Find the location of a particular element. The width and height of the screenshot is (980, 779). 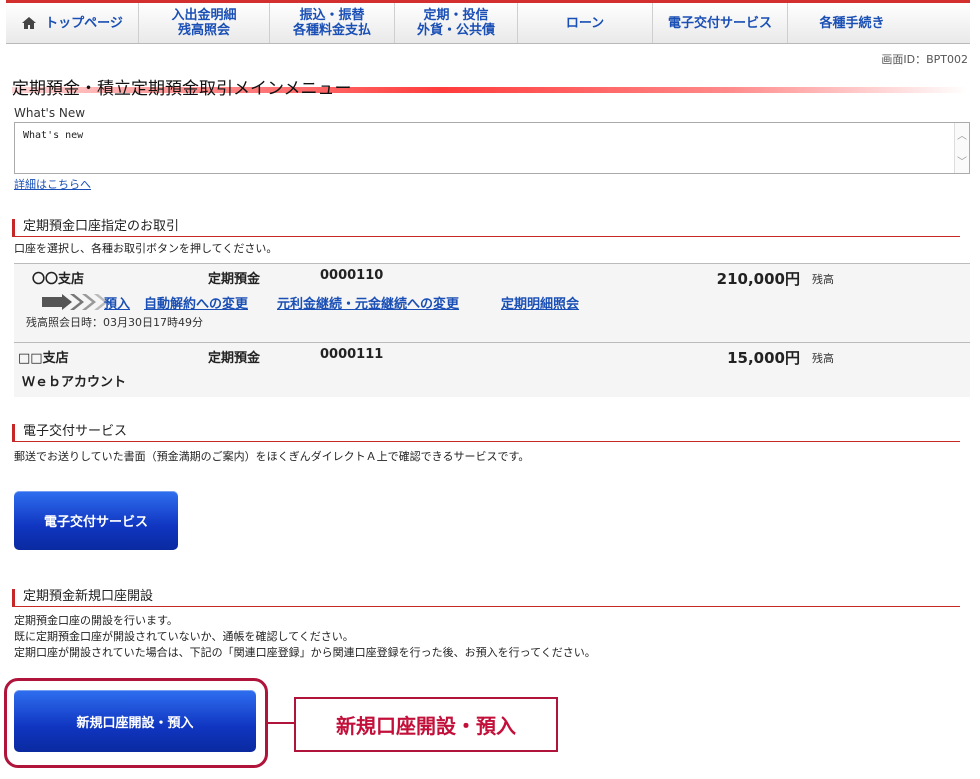

nav-statement: 入出金明細 残高照会 is located at coordinates (204, 23).